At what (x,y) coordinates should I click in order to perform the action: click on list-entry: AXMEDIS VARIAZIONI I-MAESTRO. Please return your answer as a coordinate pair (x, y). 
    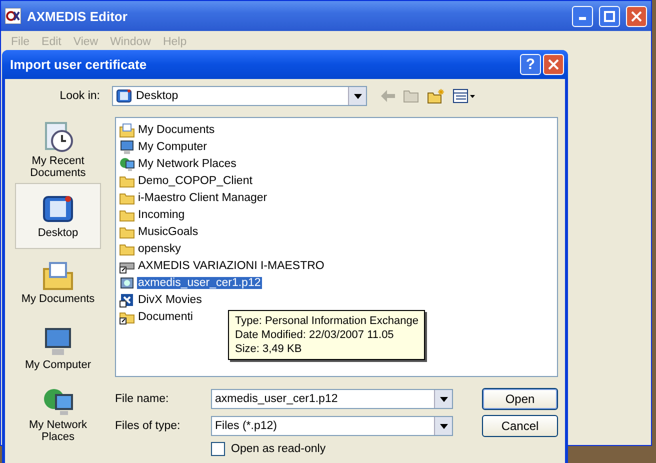
    Looking at the image, I should click on (231, 266).